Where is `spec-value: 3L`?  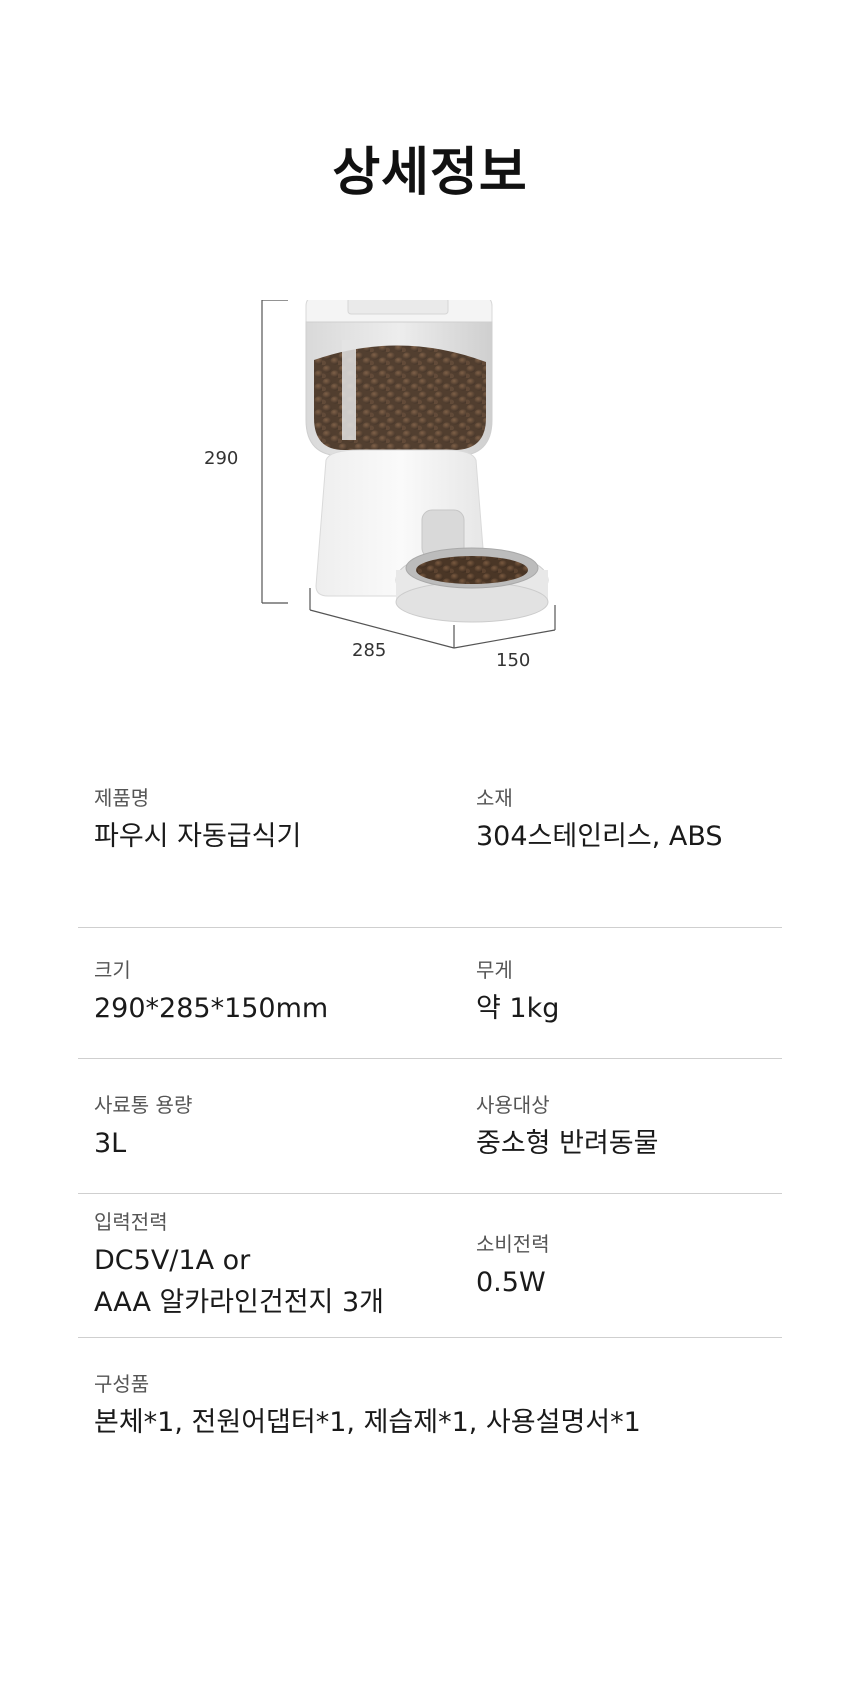
spec-value: 3L is located at coordinates (110, 1143).